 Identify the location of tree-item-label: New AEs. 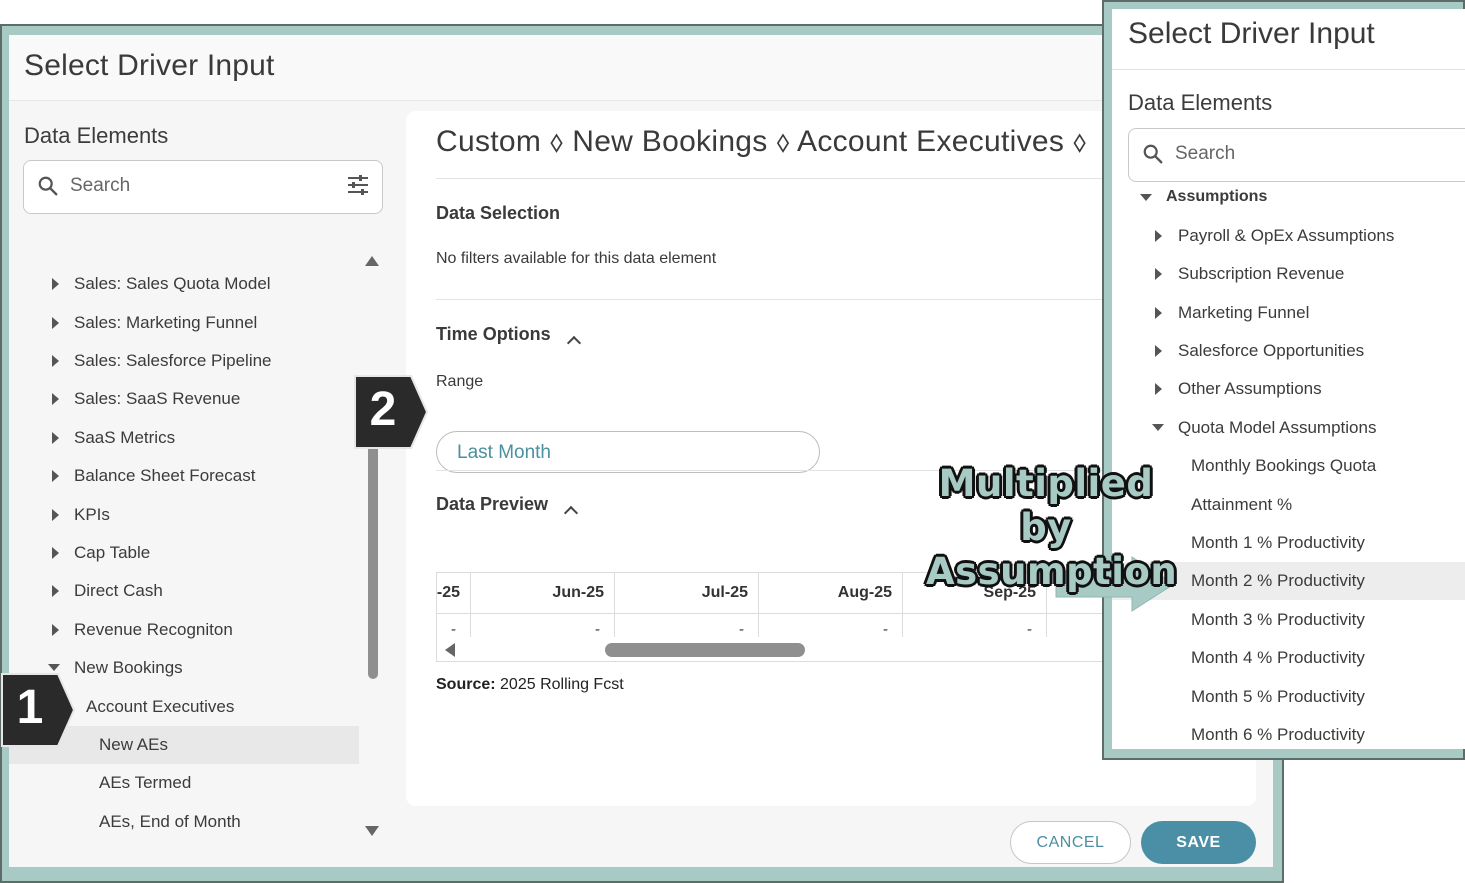
(133, 744).